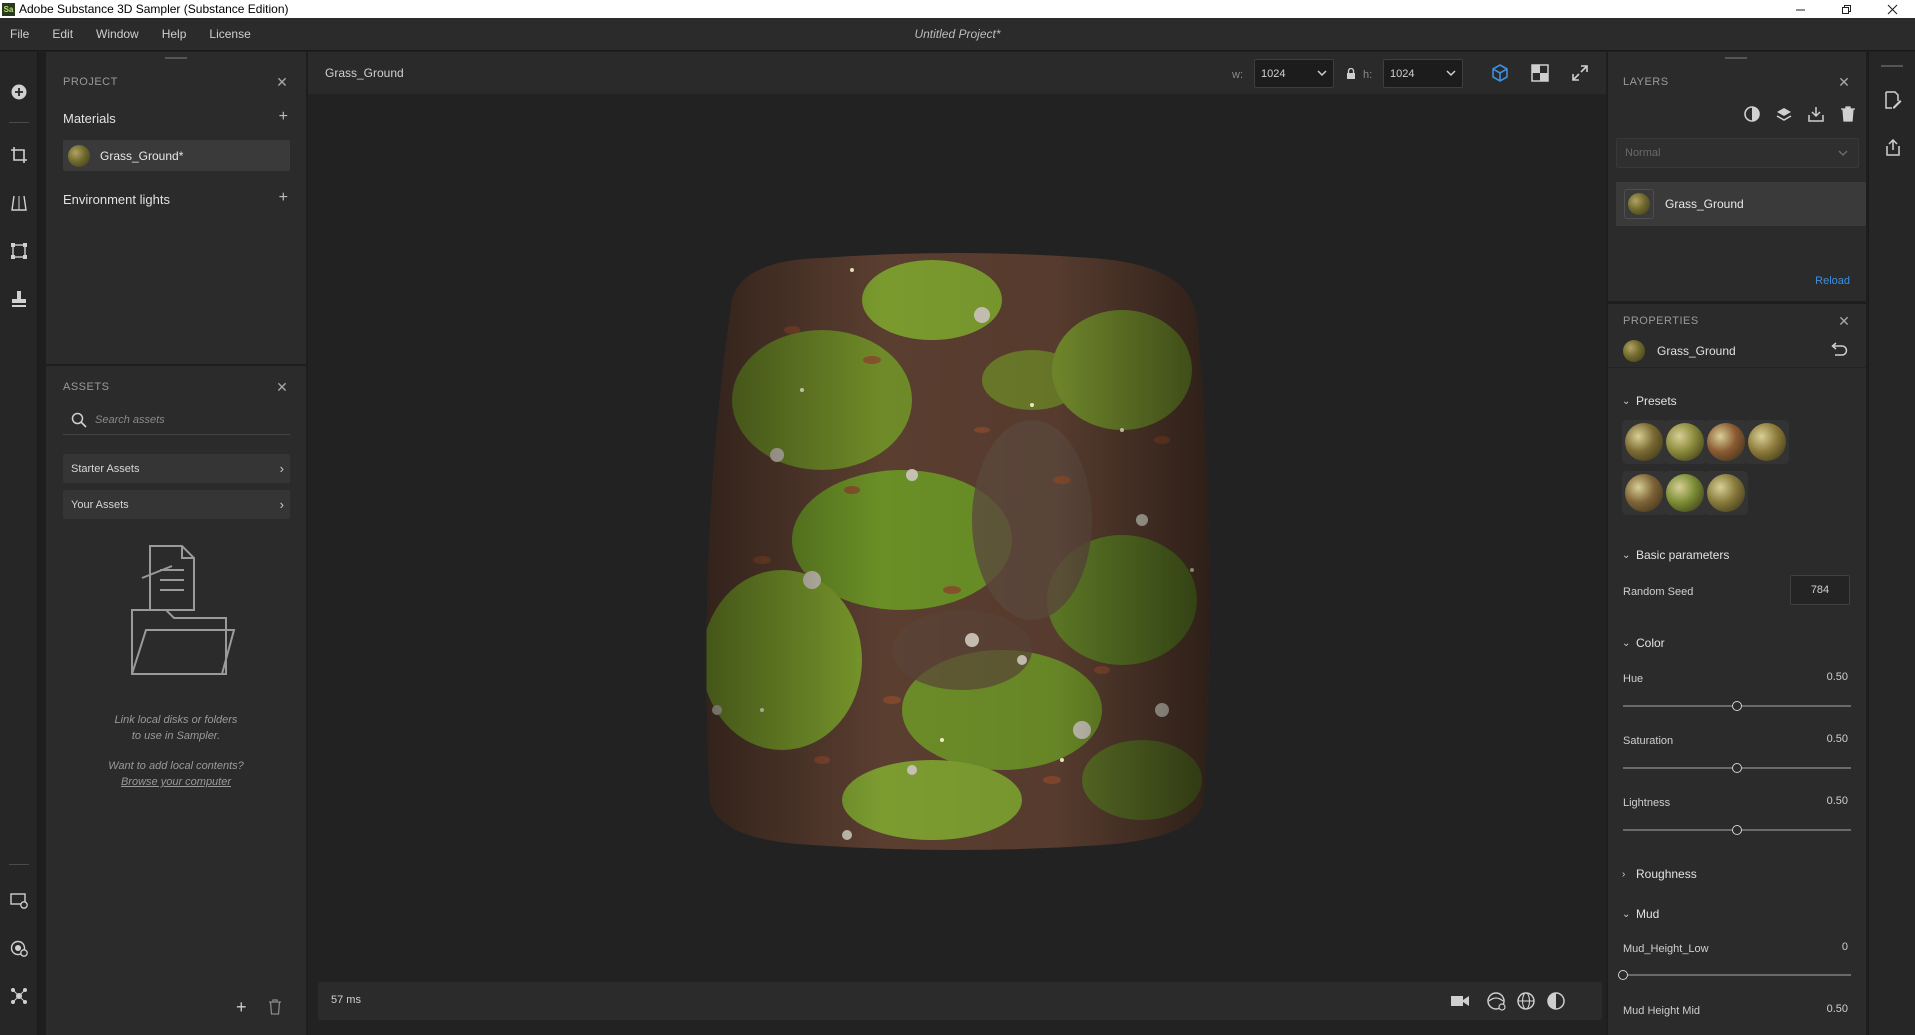 Image resolution: width=1915 pixels, height=1035 pixels. I want to click on camera-button, so click(1460, 1001).